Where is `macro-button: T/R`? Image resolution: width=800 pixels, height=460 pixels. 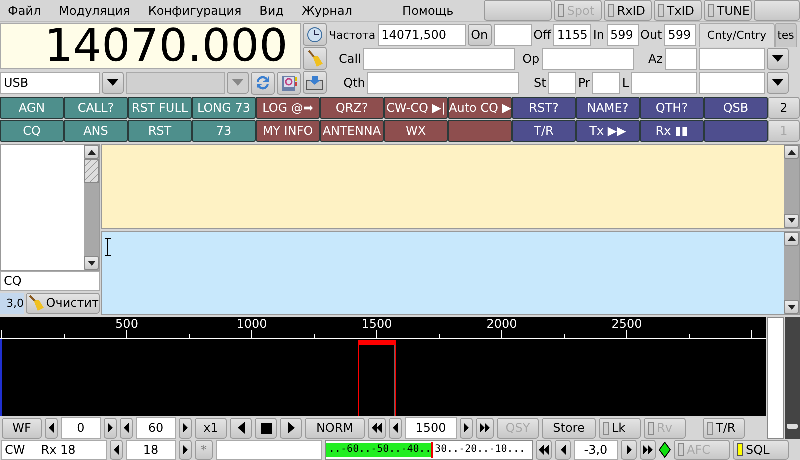 macro-button: T/R is located at coordinates (544, 131).